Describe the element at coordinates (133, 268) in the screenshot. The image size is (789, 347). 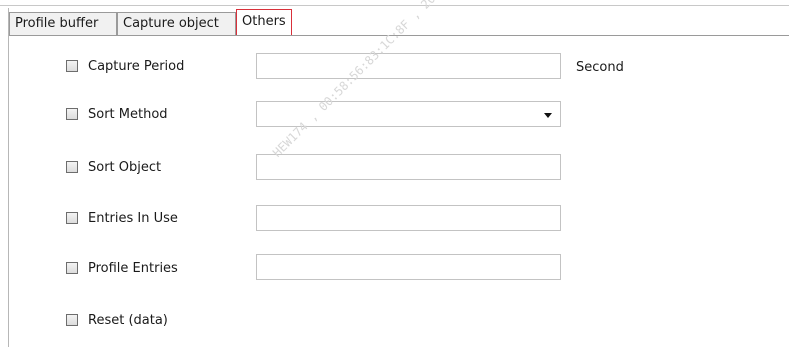
I see `profile-entries-label: Profile Entries` at that location.